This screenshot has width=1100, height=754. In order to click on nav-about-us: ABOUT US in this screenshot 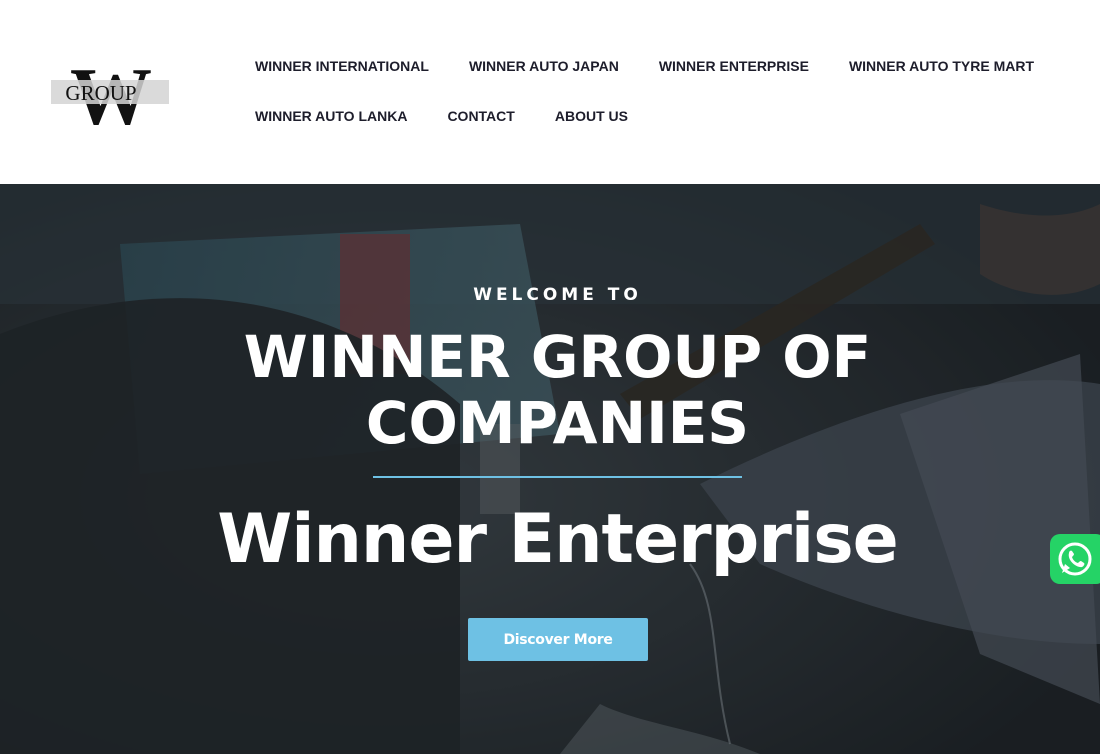, I will do `click(591, 116)`.